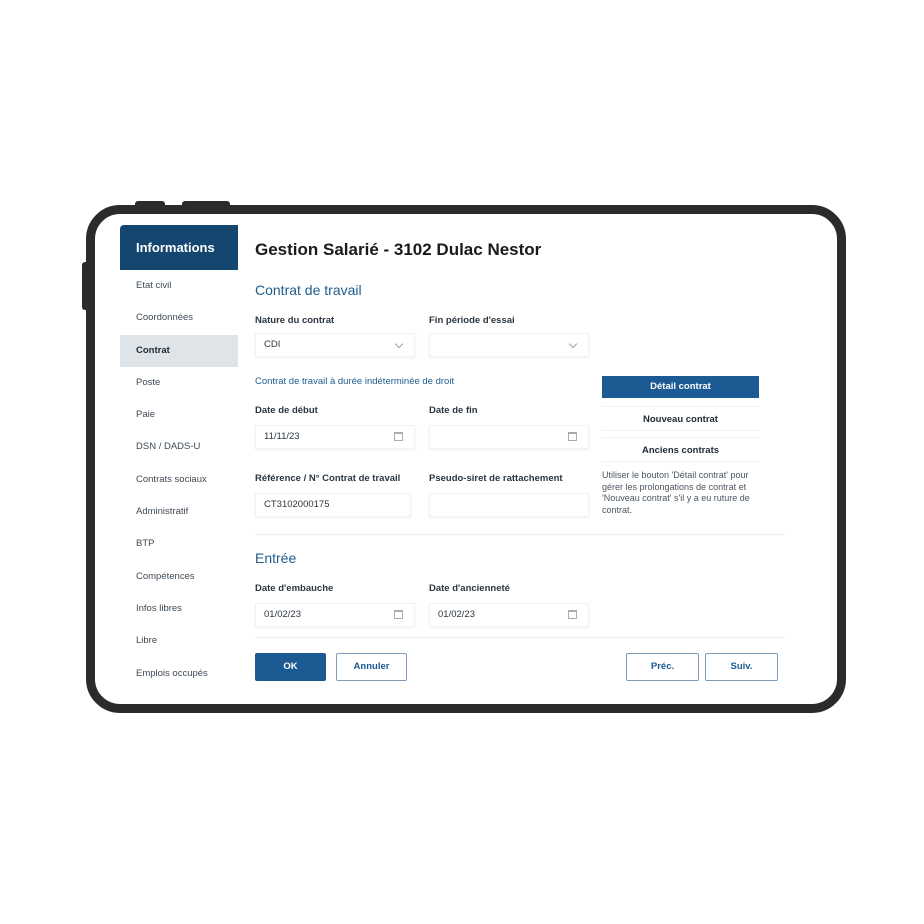 Image resolution: width=924 pixels, height=924 pixels. Describe the element at coordinates (297, 504) in the screenshot. I see `reference-value: CT3102000175` at that location.